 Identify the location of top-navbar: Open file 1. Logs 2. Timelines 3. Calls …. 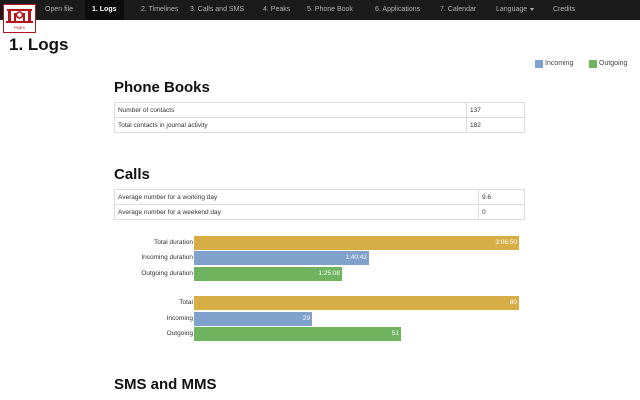
(320, 10).